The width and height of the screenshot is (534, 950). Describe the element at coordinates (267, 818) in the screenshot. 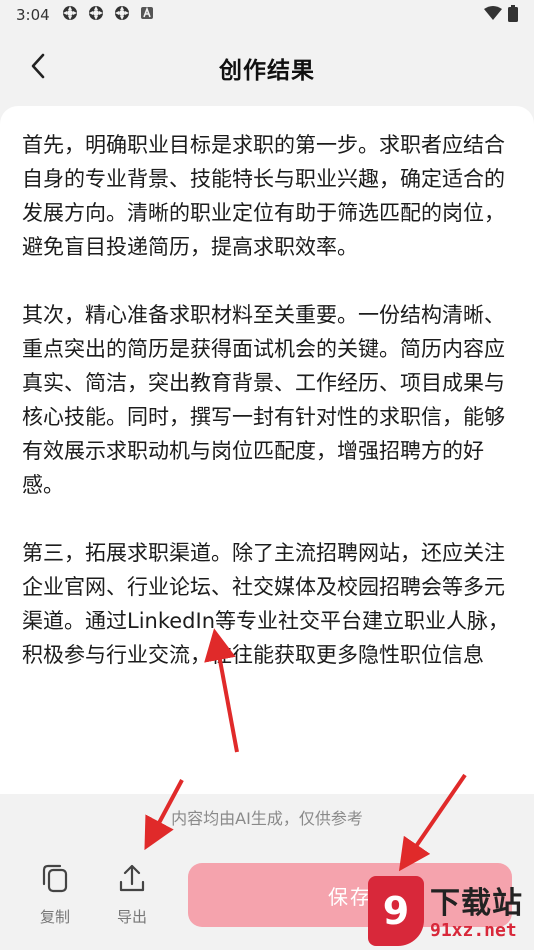

I see `ai-disclaimer: 内容均由AI生成，仅供参考` at that location.